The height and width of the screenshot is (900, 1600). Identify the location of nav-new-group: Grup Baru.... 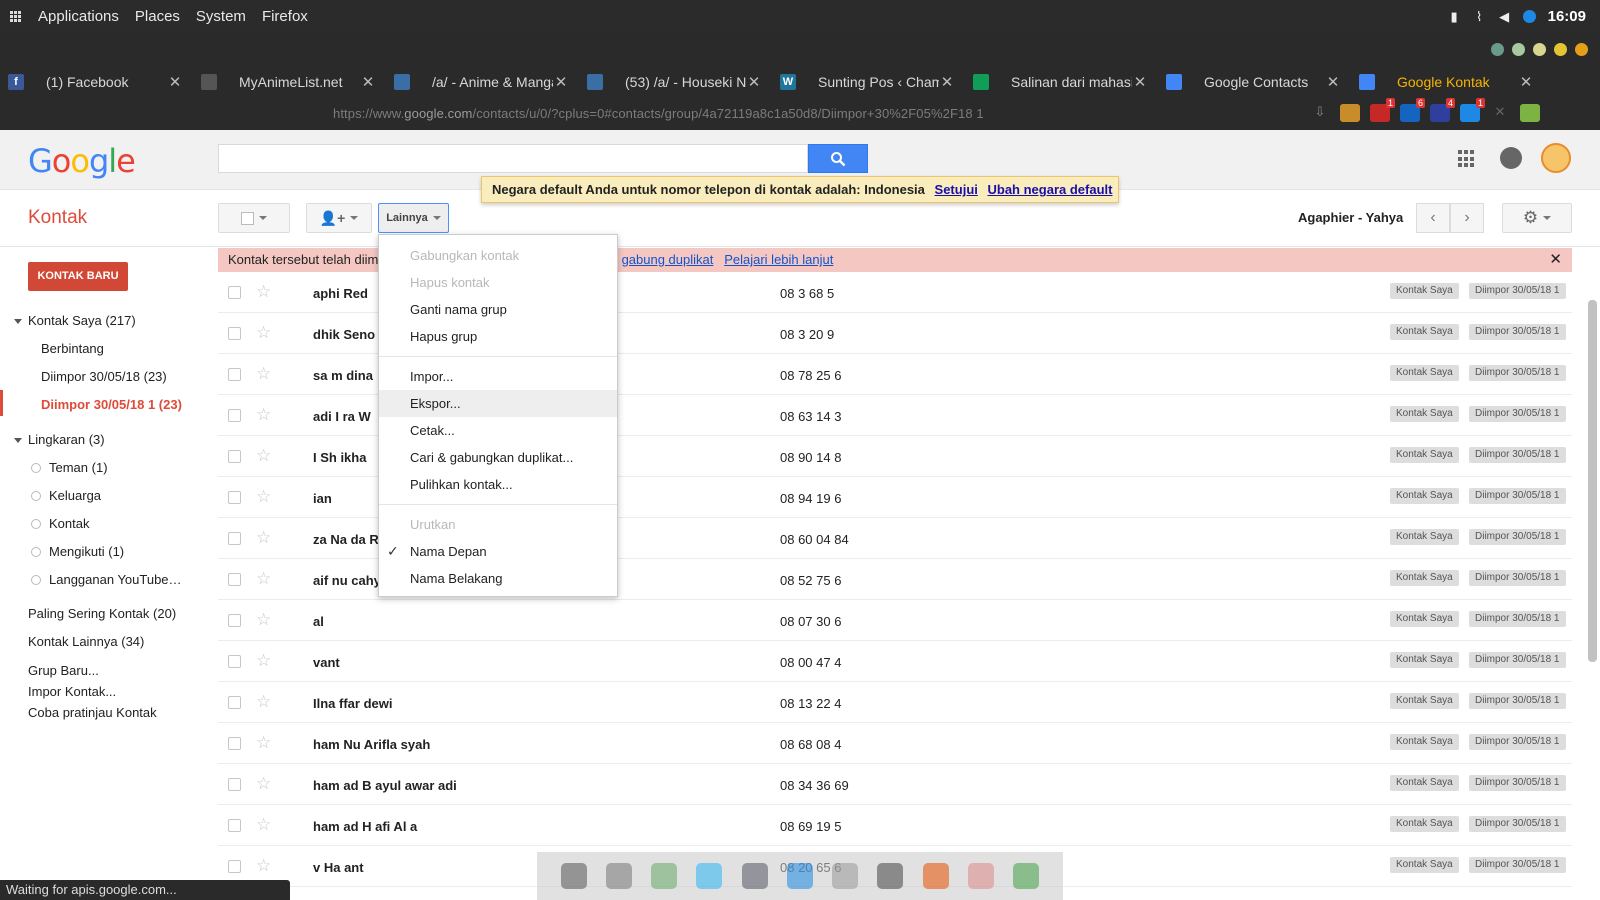
(63, 670).